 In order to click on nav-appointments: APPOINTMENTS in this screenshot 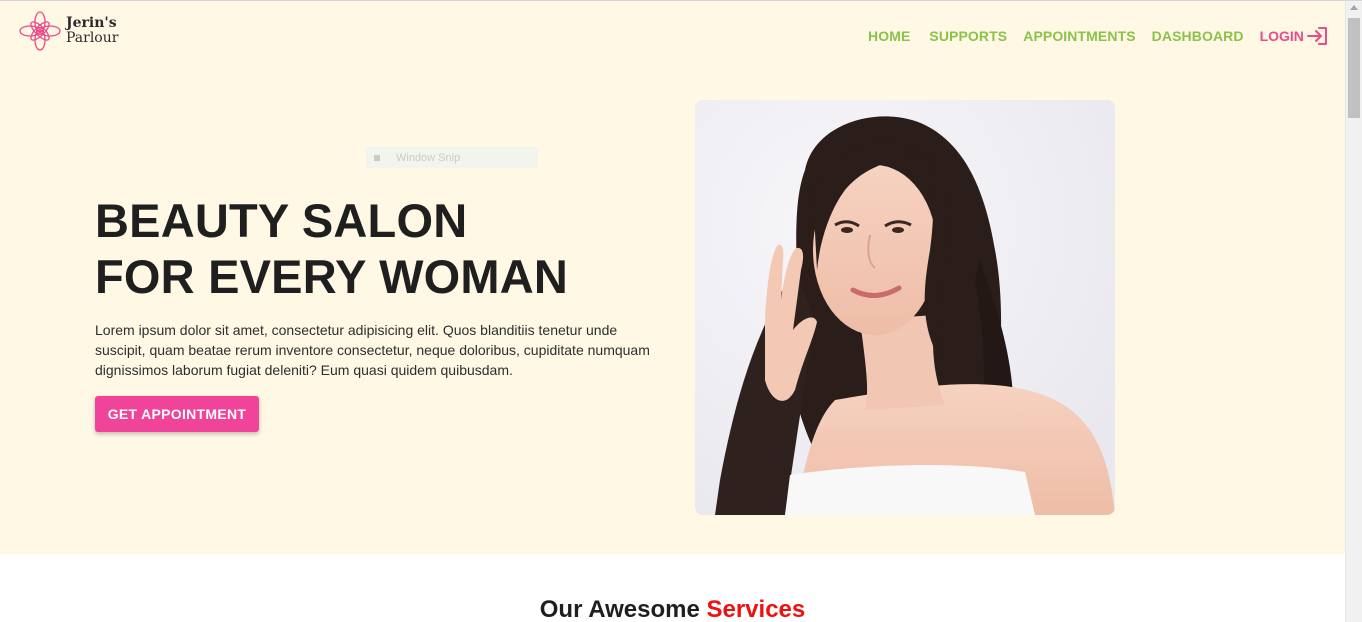, I will do `click(1079, 36)`.